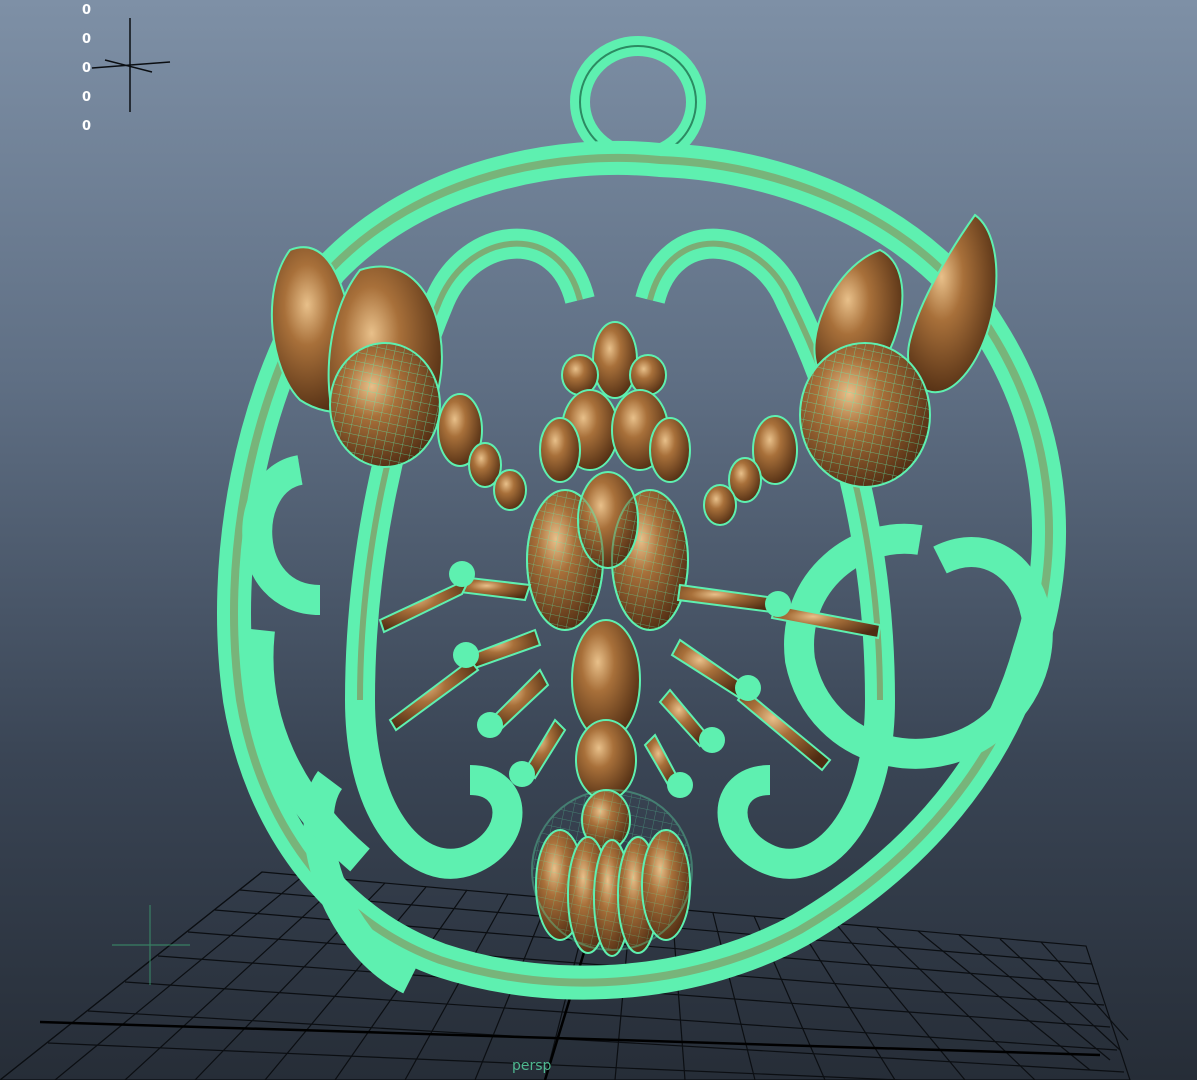 This screenshot has height=1080, width=1197. I want to click on hud-stat-uvs: 0, so click(87, 126).